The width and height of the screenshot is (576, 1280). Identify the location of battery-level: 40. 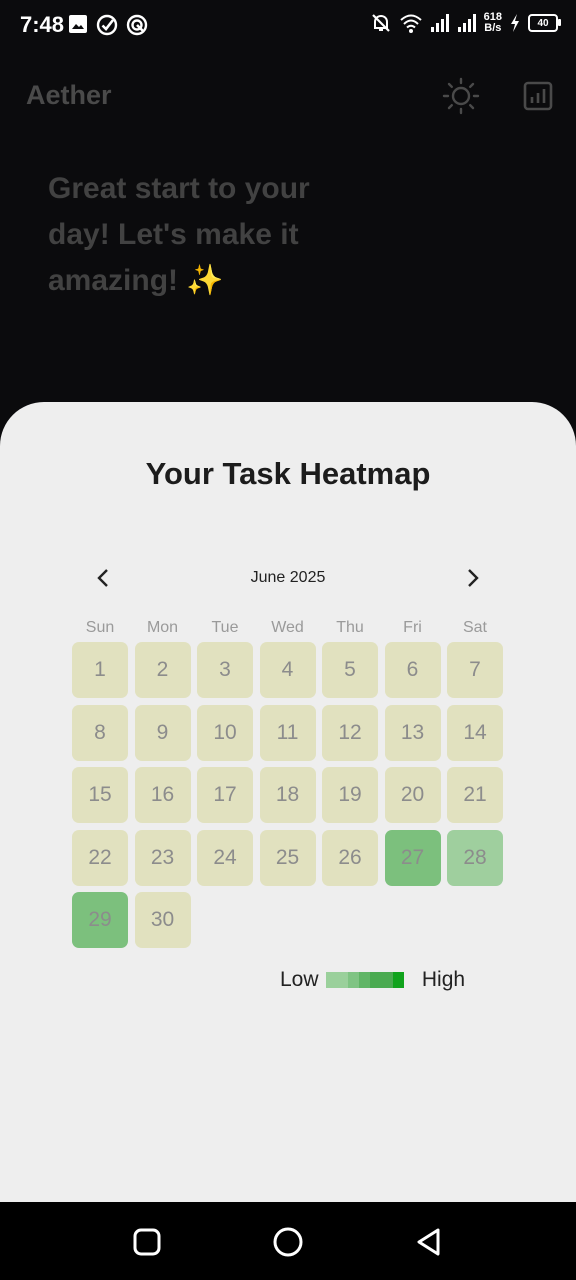
(543, 23).